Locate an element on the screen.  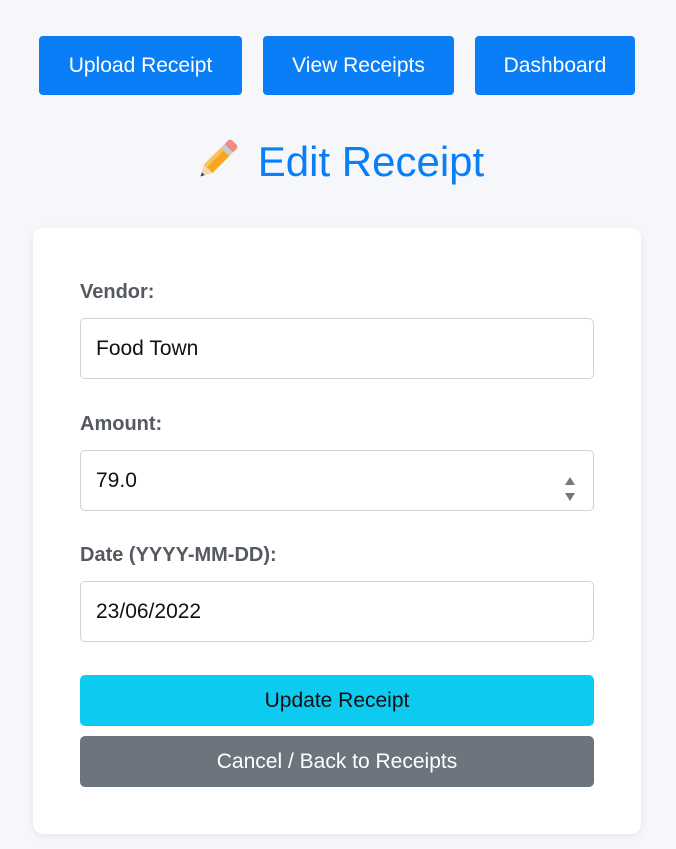
upload-receipt-button: Upload Receipt is located at coordinates (140, 65).